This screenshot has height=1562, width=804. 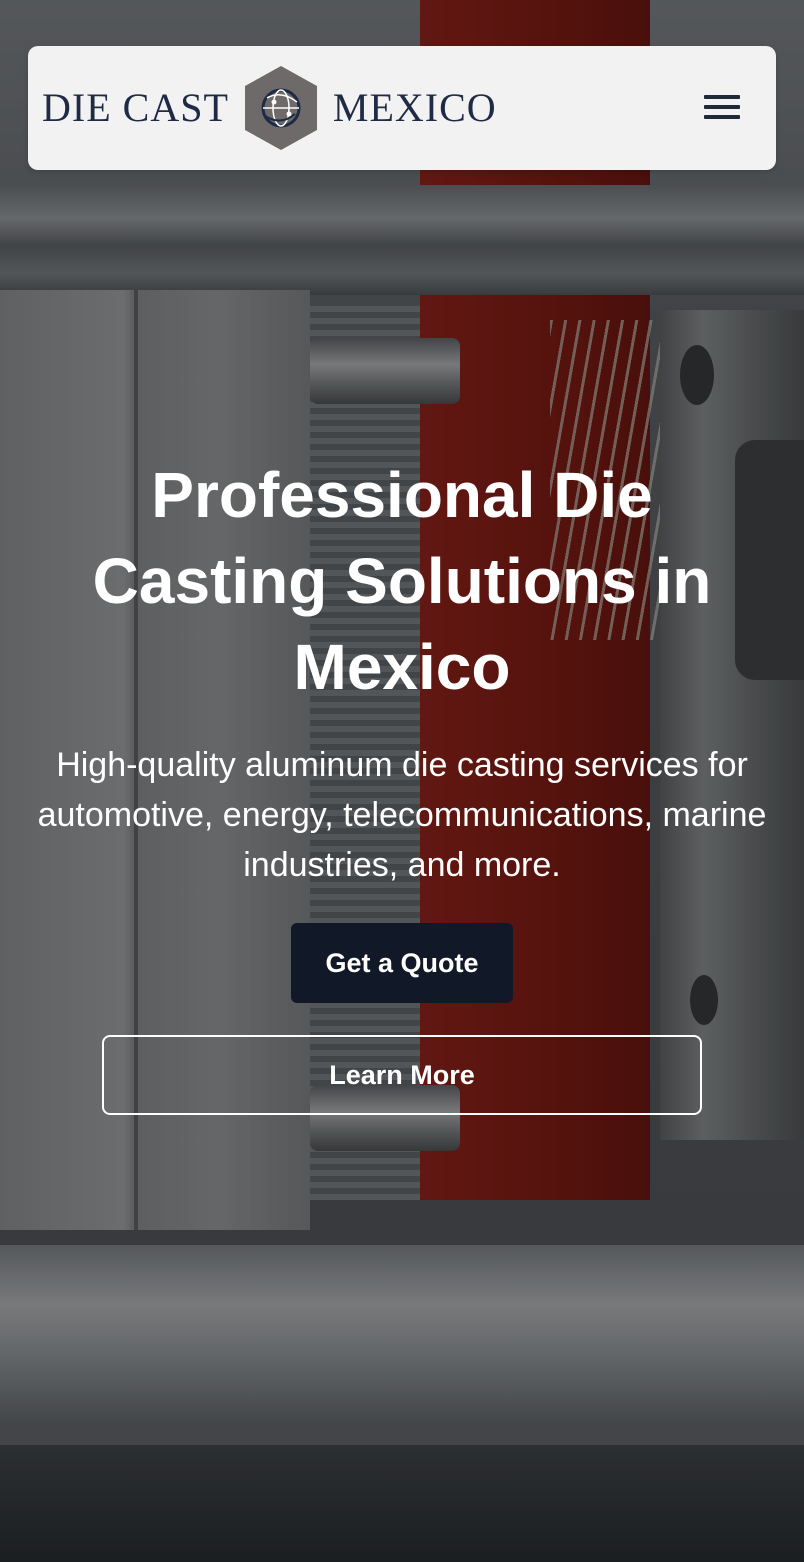 I want to click on get-a-quote-button: Get a Quote, so click(x=402, y=963).